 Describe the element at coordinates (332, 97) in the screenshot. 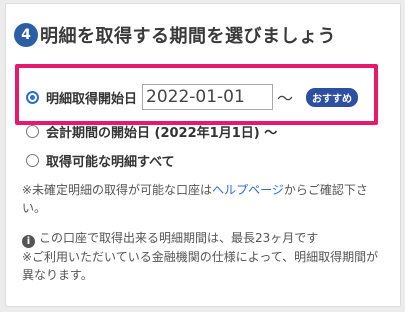

I see `recommended-badge: おすすめ` at that location.